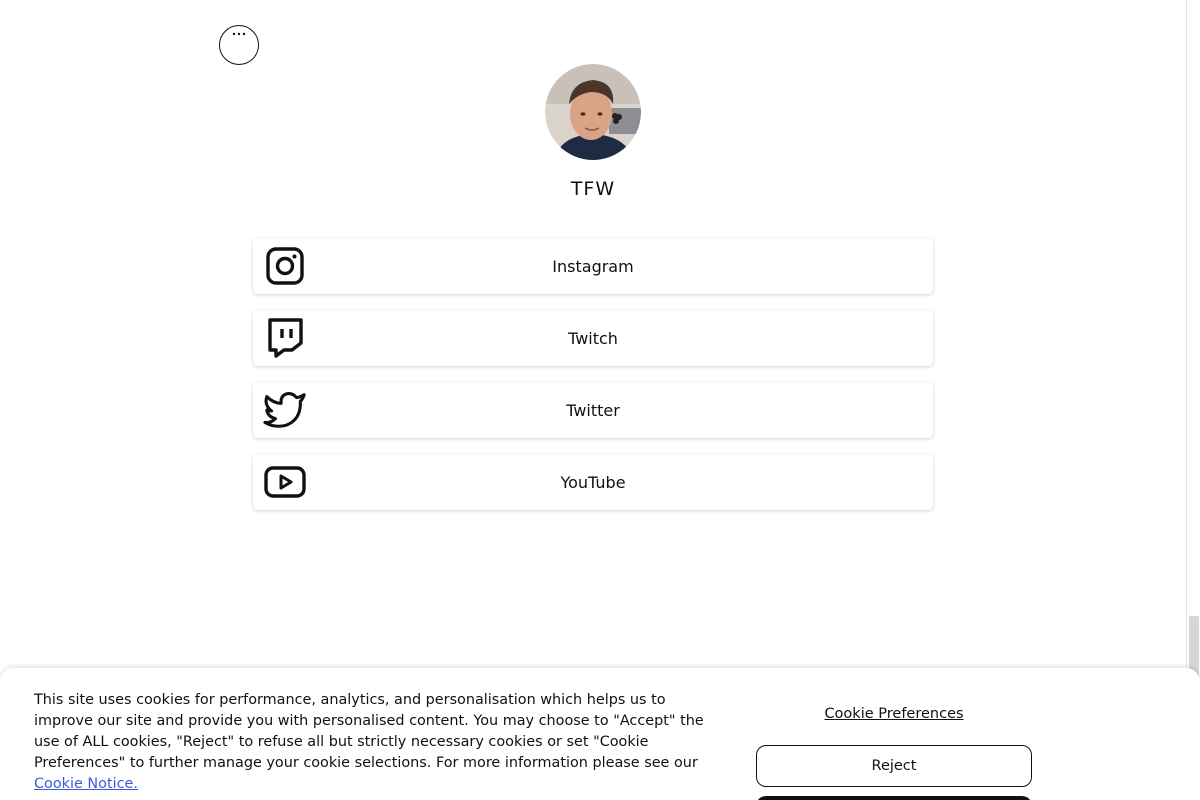 This screenshot has height=800, width=1200. I want to click on avatar, so click(593, 112).